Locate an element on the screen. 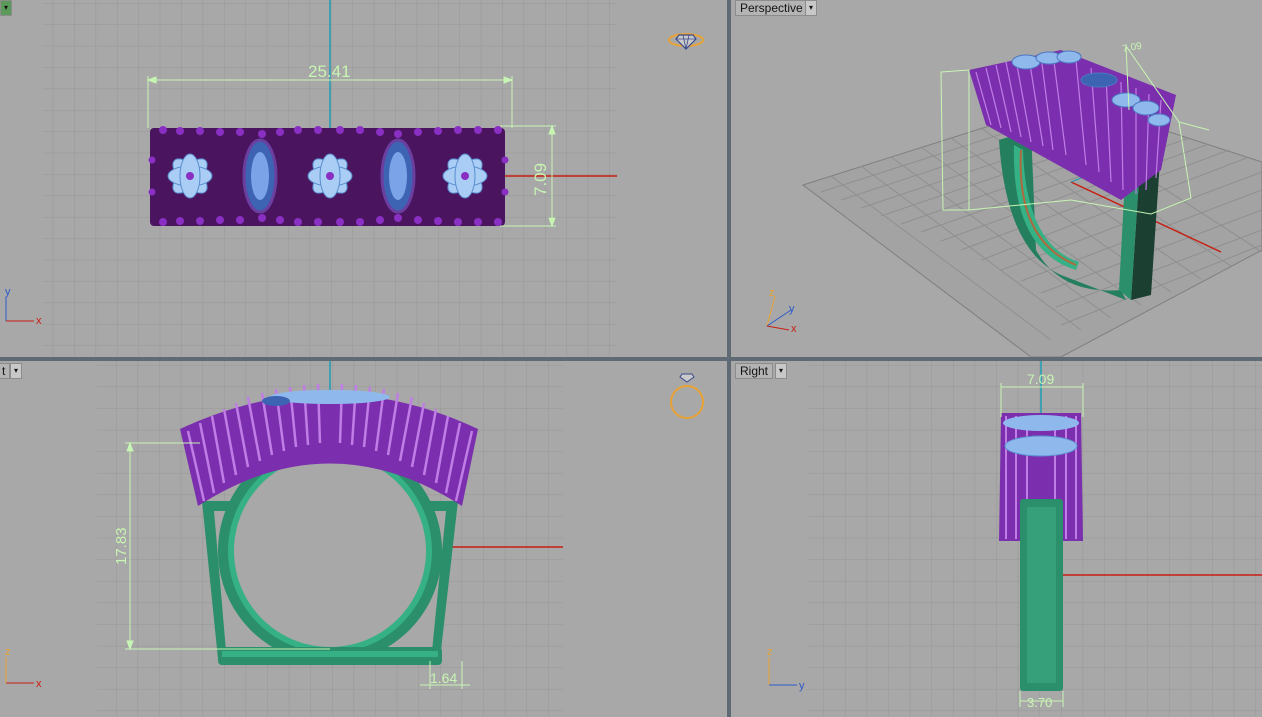 The width and height of the screenshot is (1262, 717). ring-top-model is located at coordinates (328, 176).